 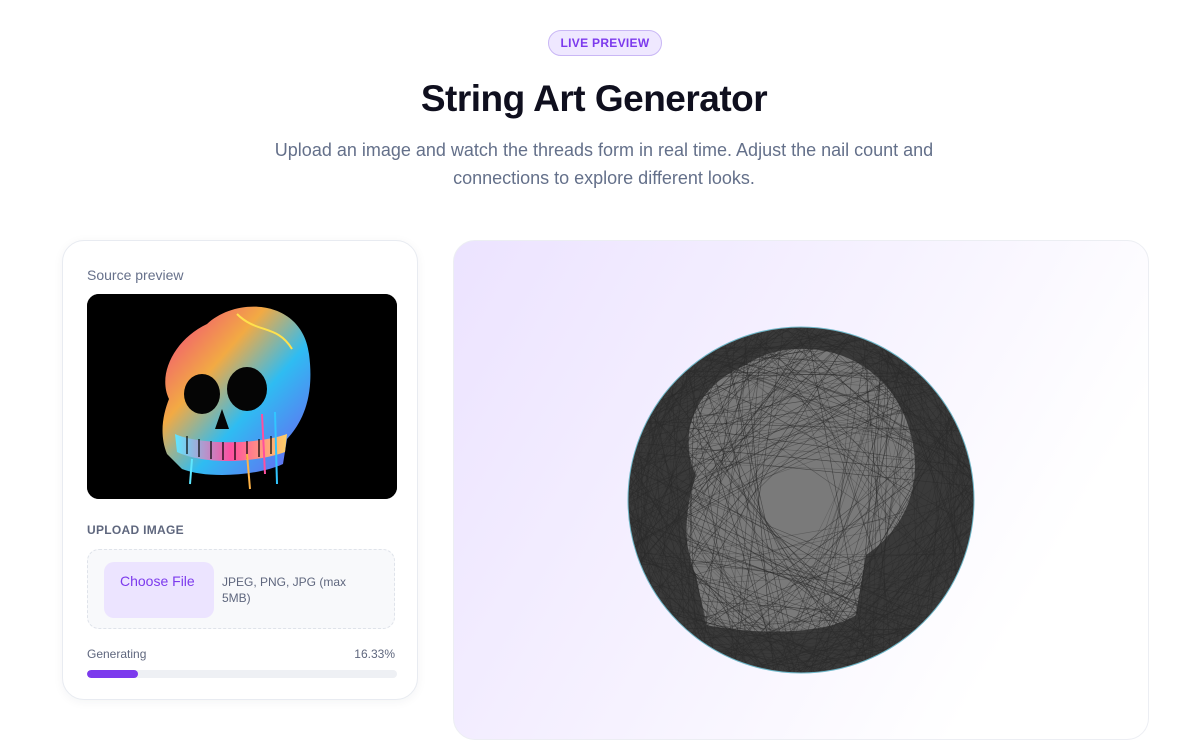 What do you see at coordinates (242, 674) in the screenshot?
I see `progress-bar` at bounding box center [242, 674].